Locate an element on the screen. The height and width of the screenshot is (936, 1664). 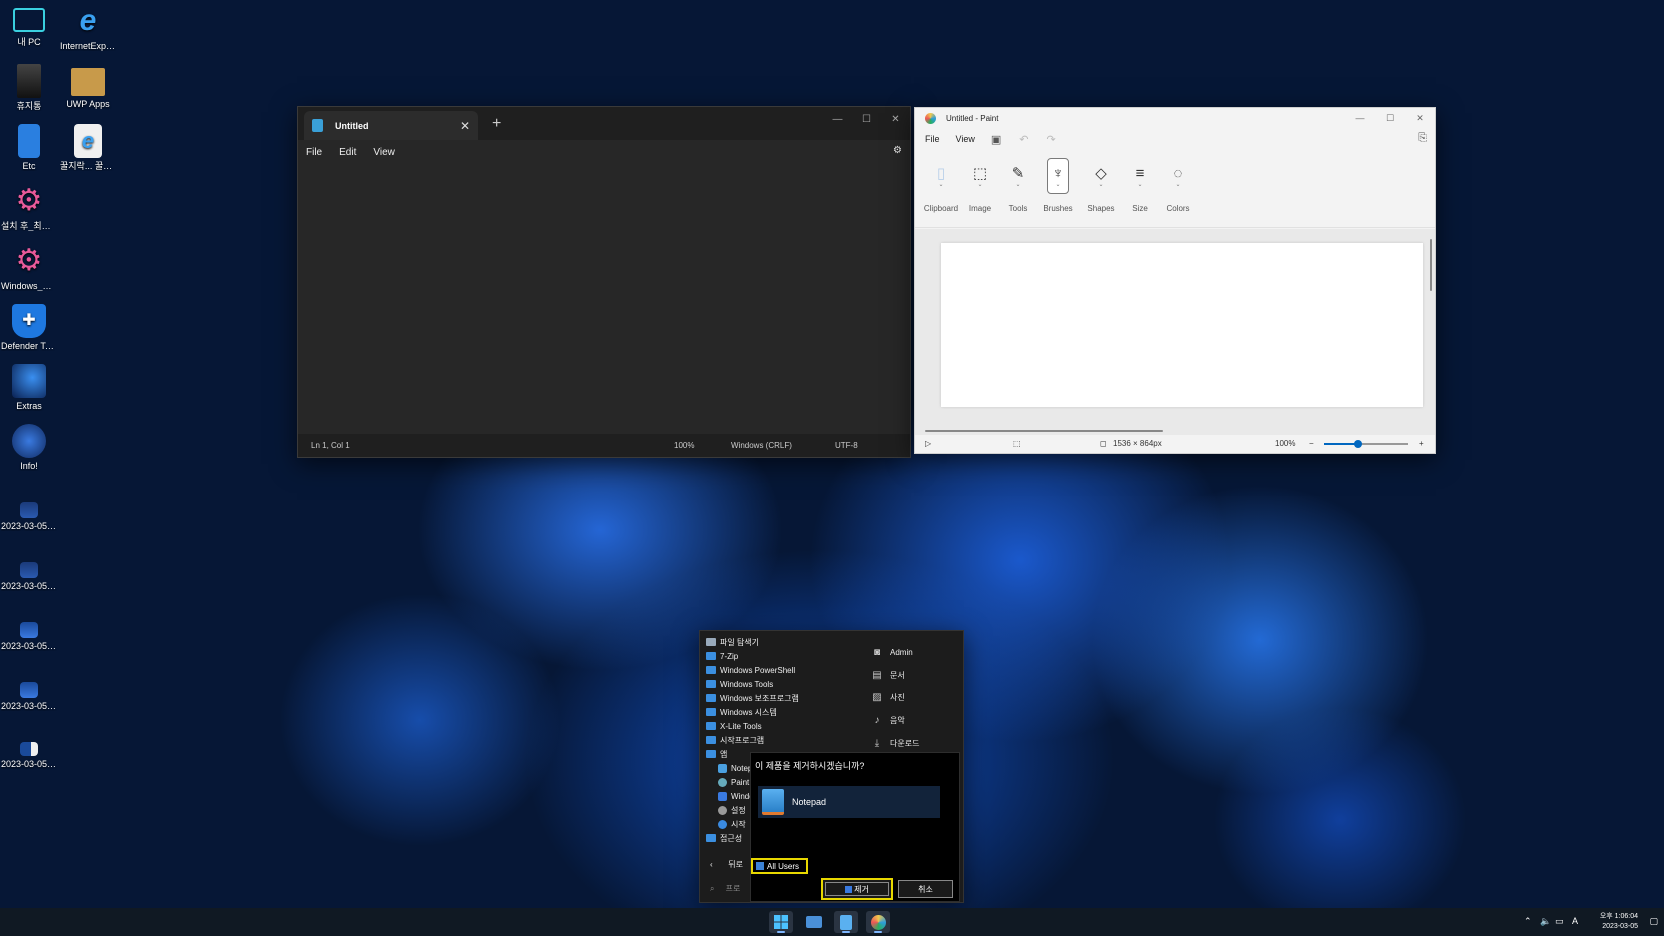
list-item: Windows PowerShell is located at coordinates (786, 670).